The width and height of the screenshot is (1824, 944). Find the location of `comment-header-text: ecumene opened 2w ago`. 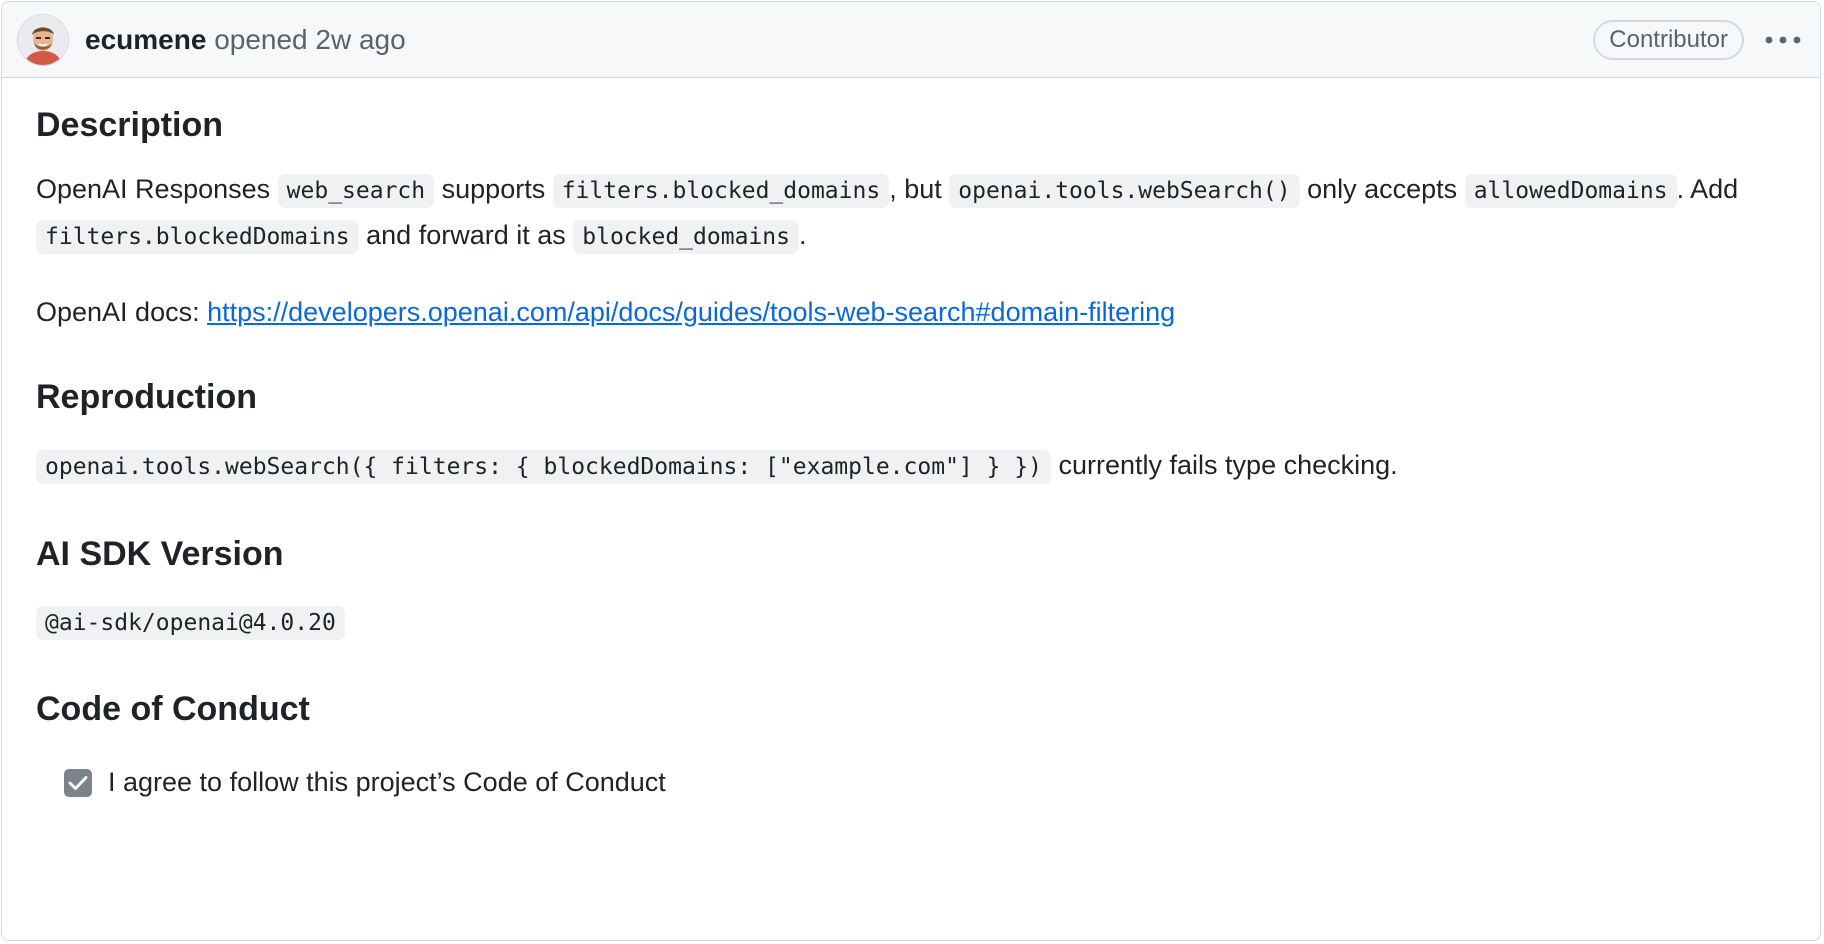

comment-header-text: ecumene opened 2w ago is located at coordinates (245, 39).